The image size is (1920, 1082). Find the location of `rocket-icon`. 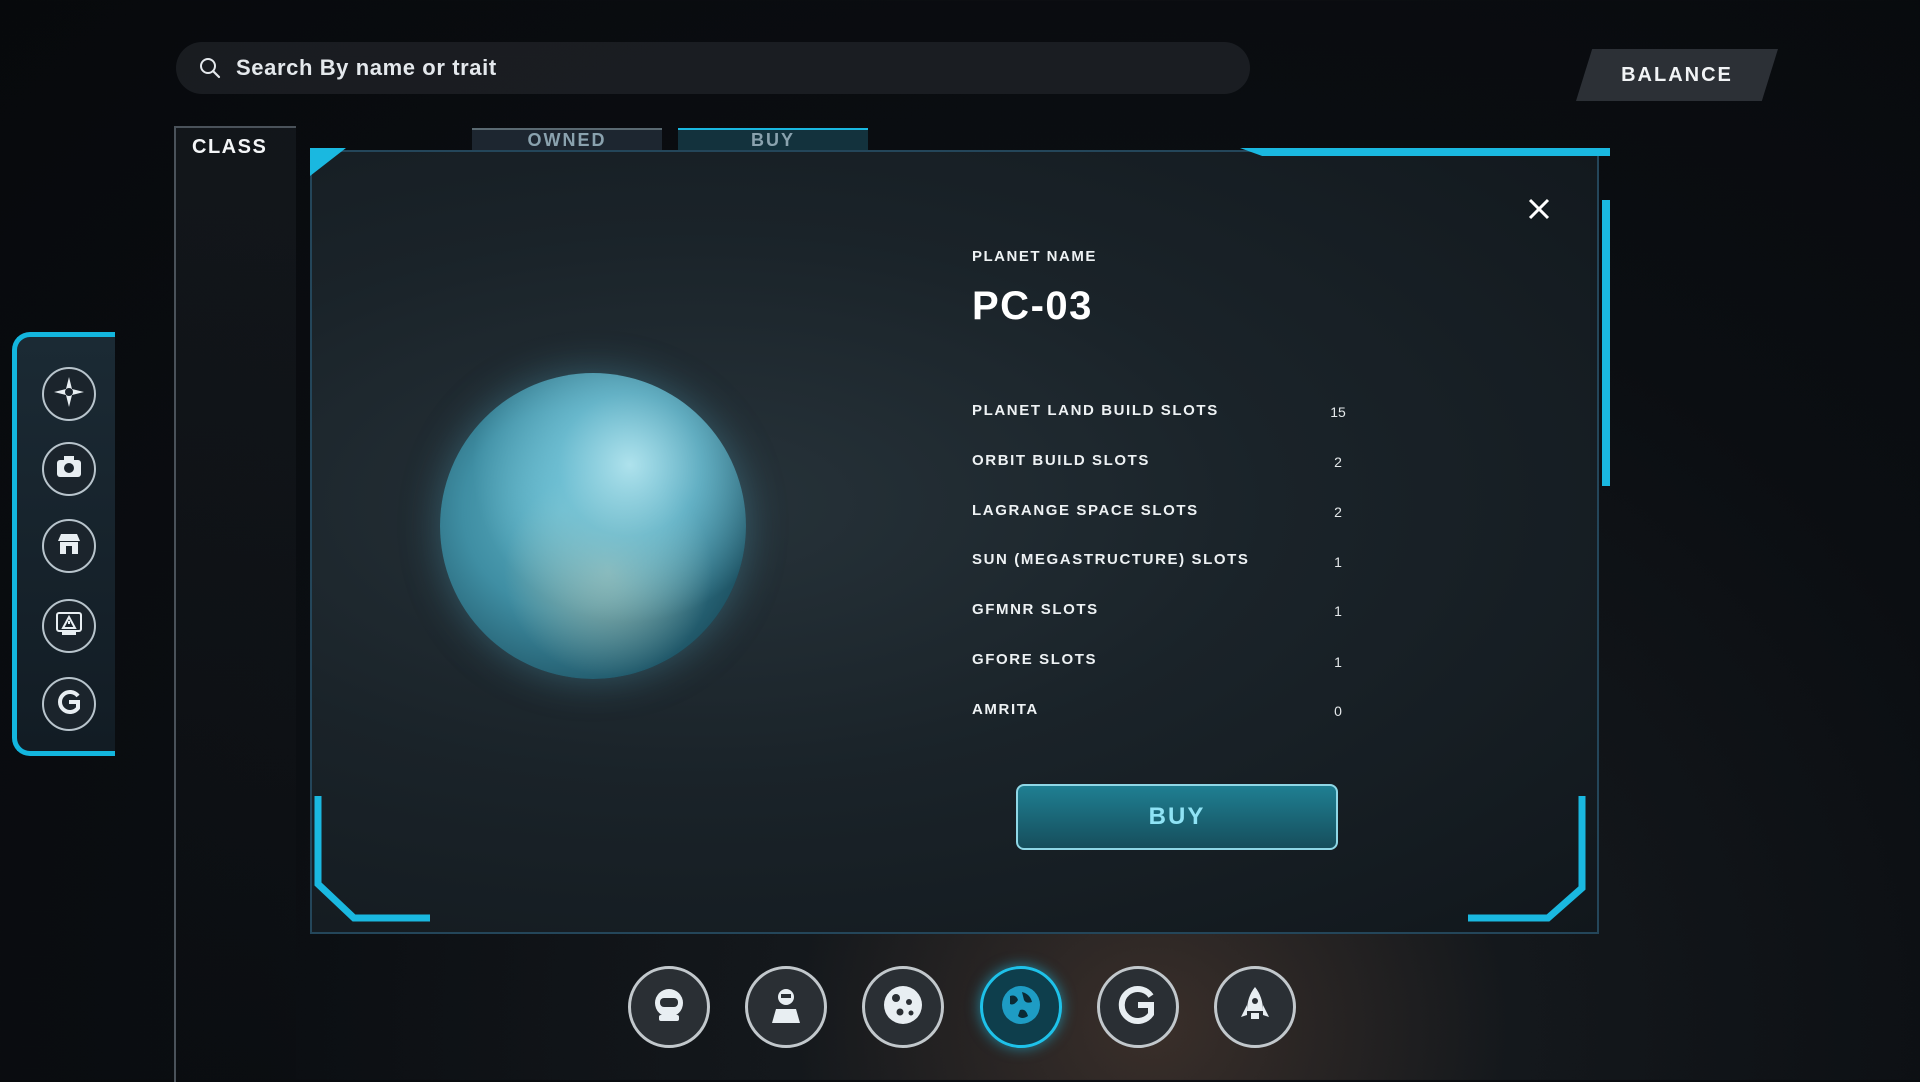

rocket-icon is located at coordinates (1255, 1007).